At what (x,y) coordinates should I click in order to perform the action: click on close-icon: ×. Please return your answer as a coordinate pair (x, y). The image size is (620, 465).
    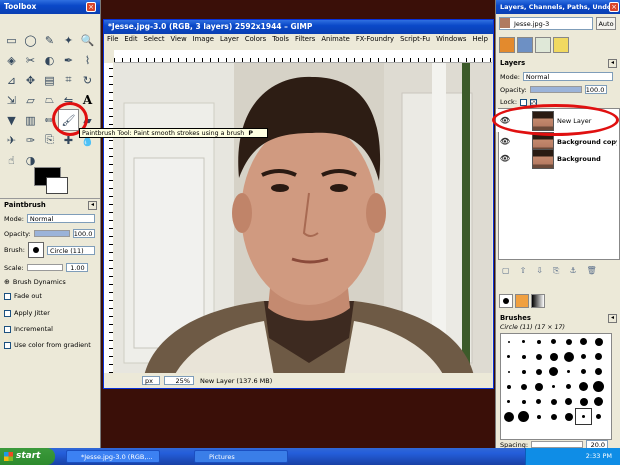
    Looking at the image, I should click on (91, 7).